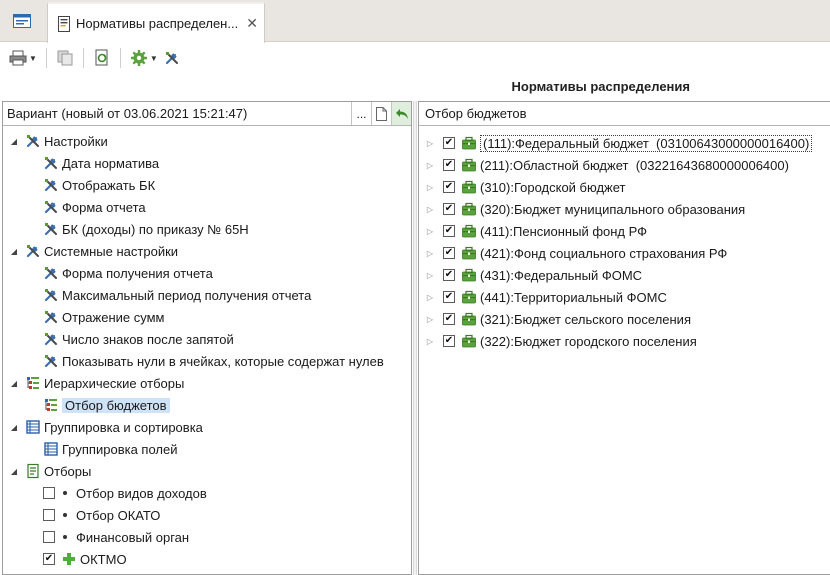  Describe the element at coordinates (585, 319) in the screenshot. I see `budget-item-label: (321):Бюджет сельского поселения` at that location.